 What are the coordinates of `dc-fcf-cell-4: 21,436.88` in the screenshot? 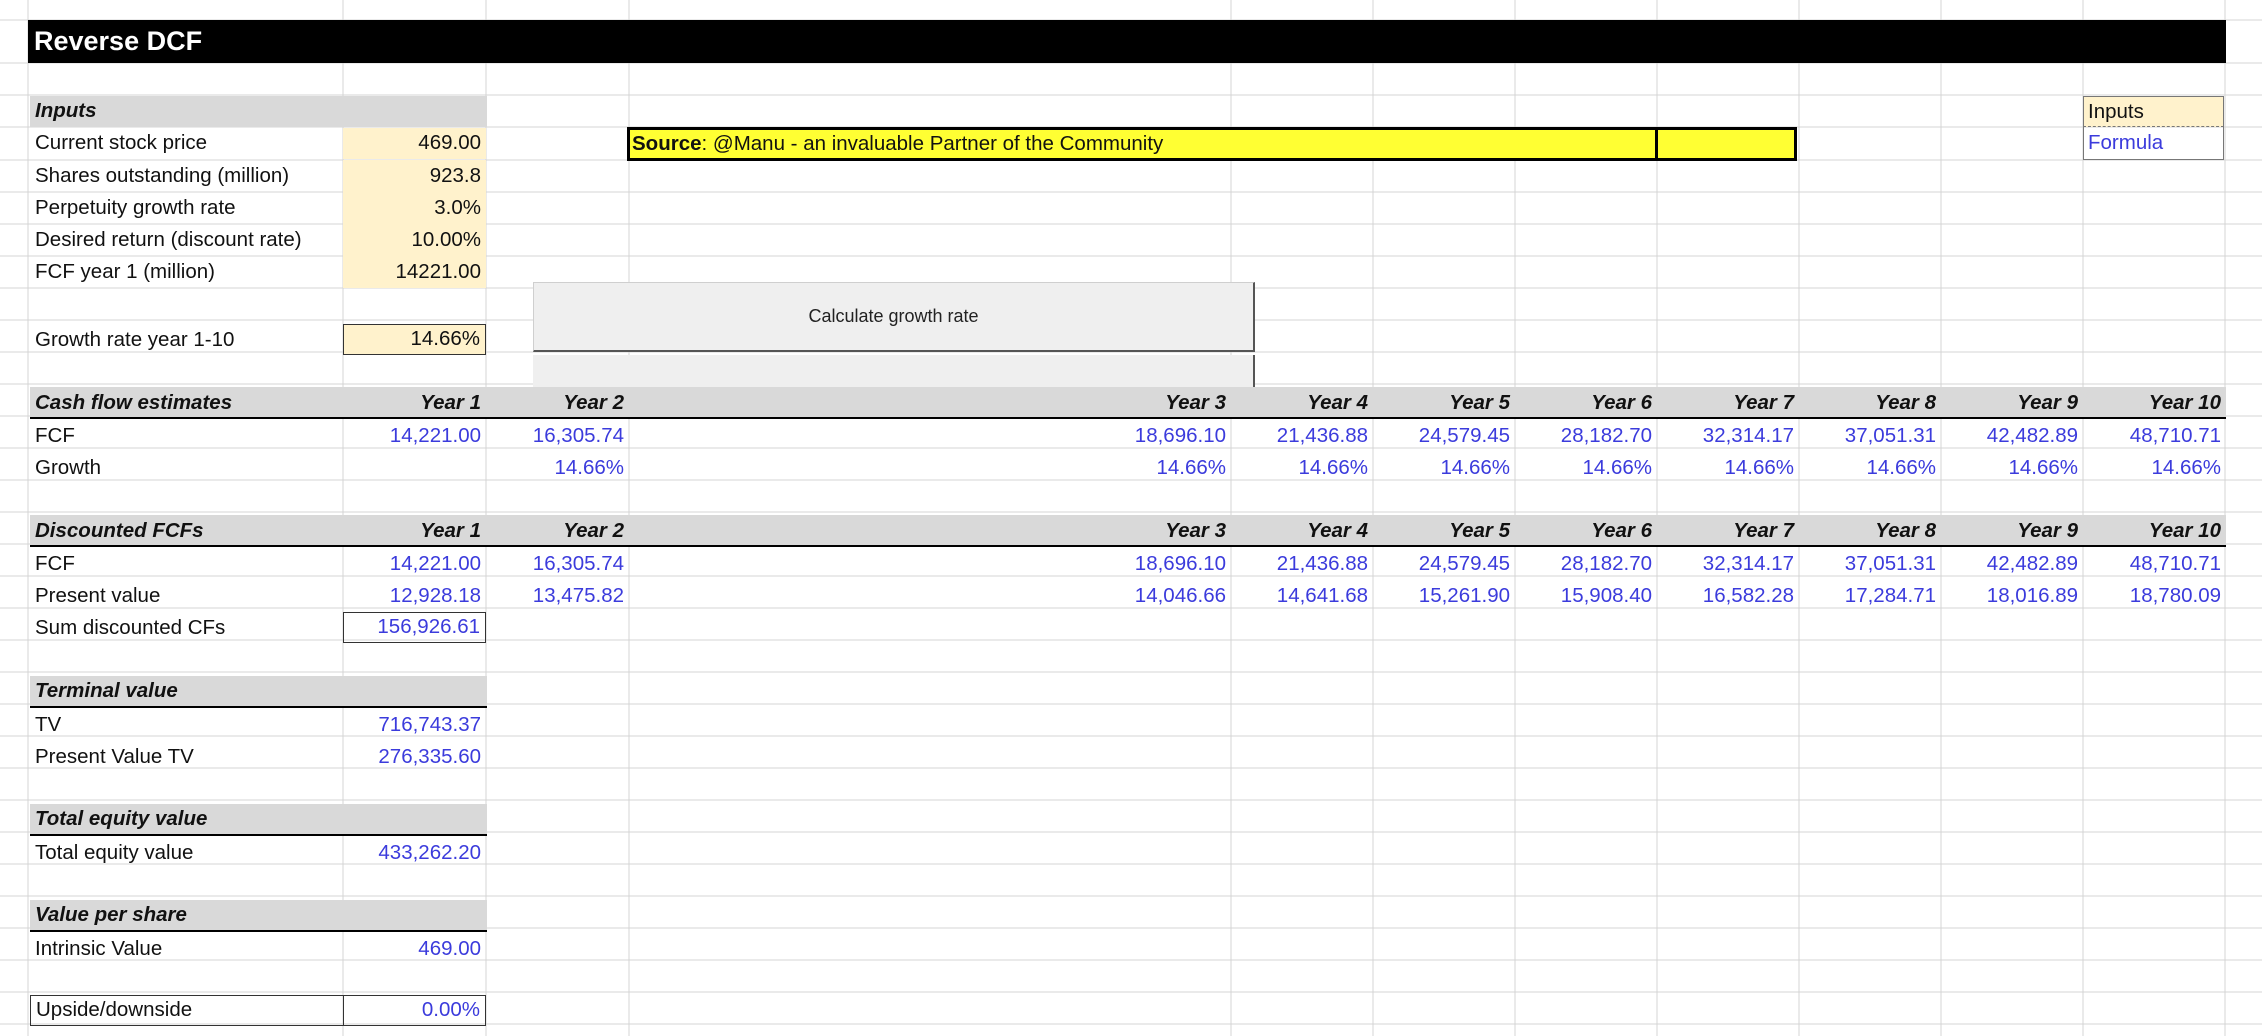 It's located at (1302, 564).